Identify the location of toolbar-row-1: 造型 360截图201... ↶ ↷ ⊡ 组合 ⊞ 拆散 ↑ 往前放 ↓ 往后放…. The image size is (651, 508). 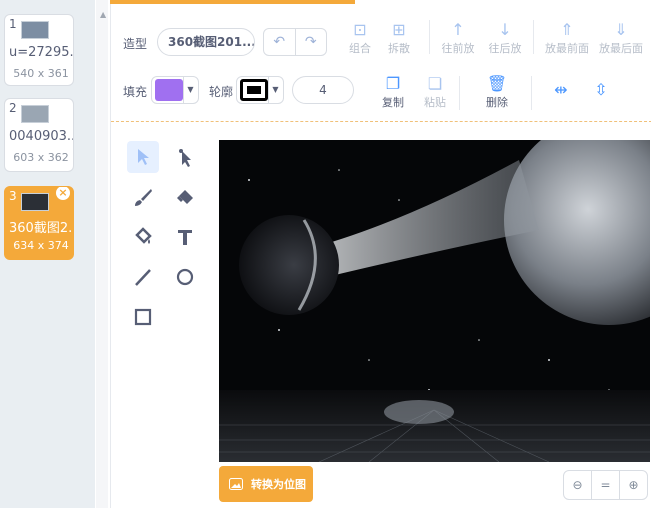
(381, 34).